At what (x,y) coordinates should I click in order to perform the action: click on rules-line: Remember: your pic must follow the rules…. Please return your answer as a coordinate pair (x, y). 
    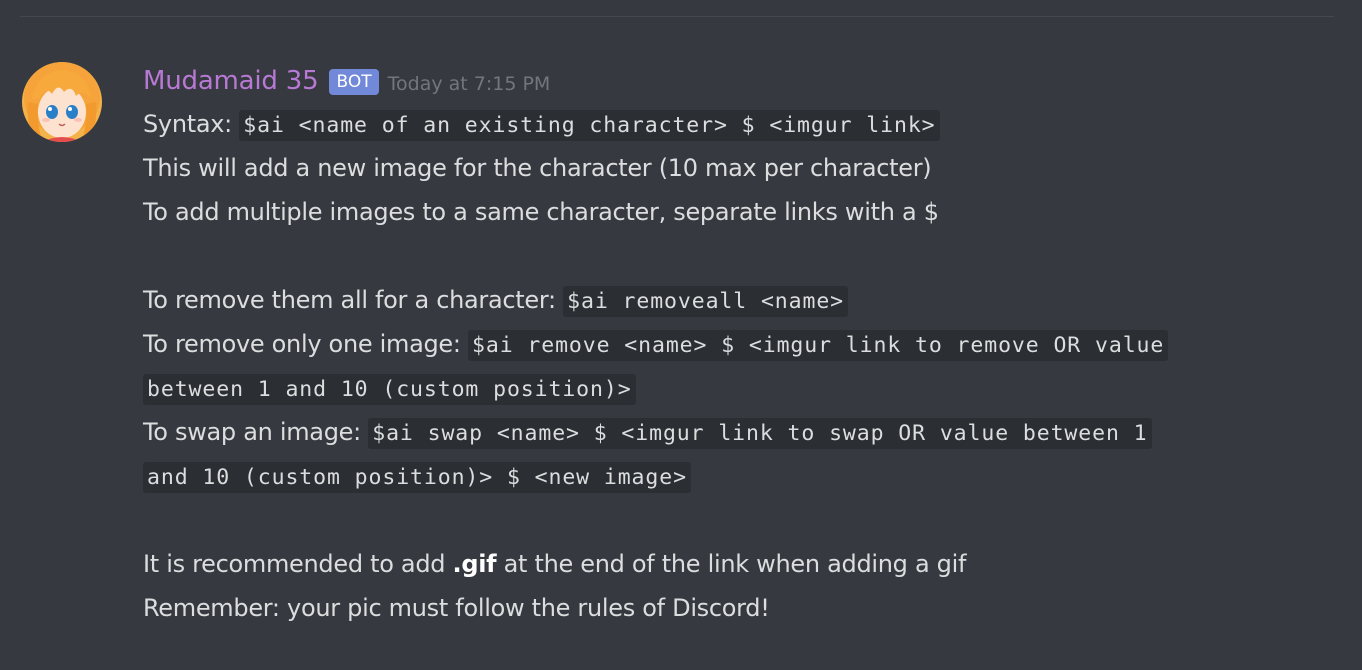
    Looking at the image, I should click on (456, 608).